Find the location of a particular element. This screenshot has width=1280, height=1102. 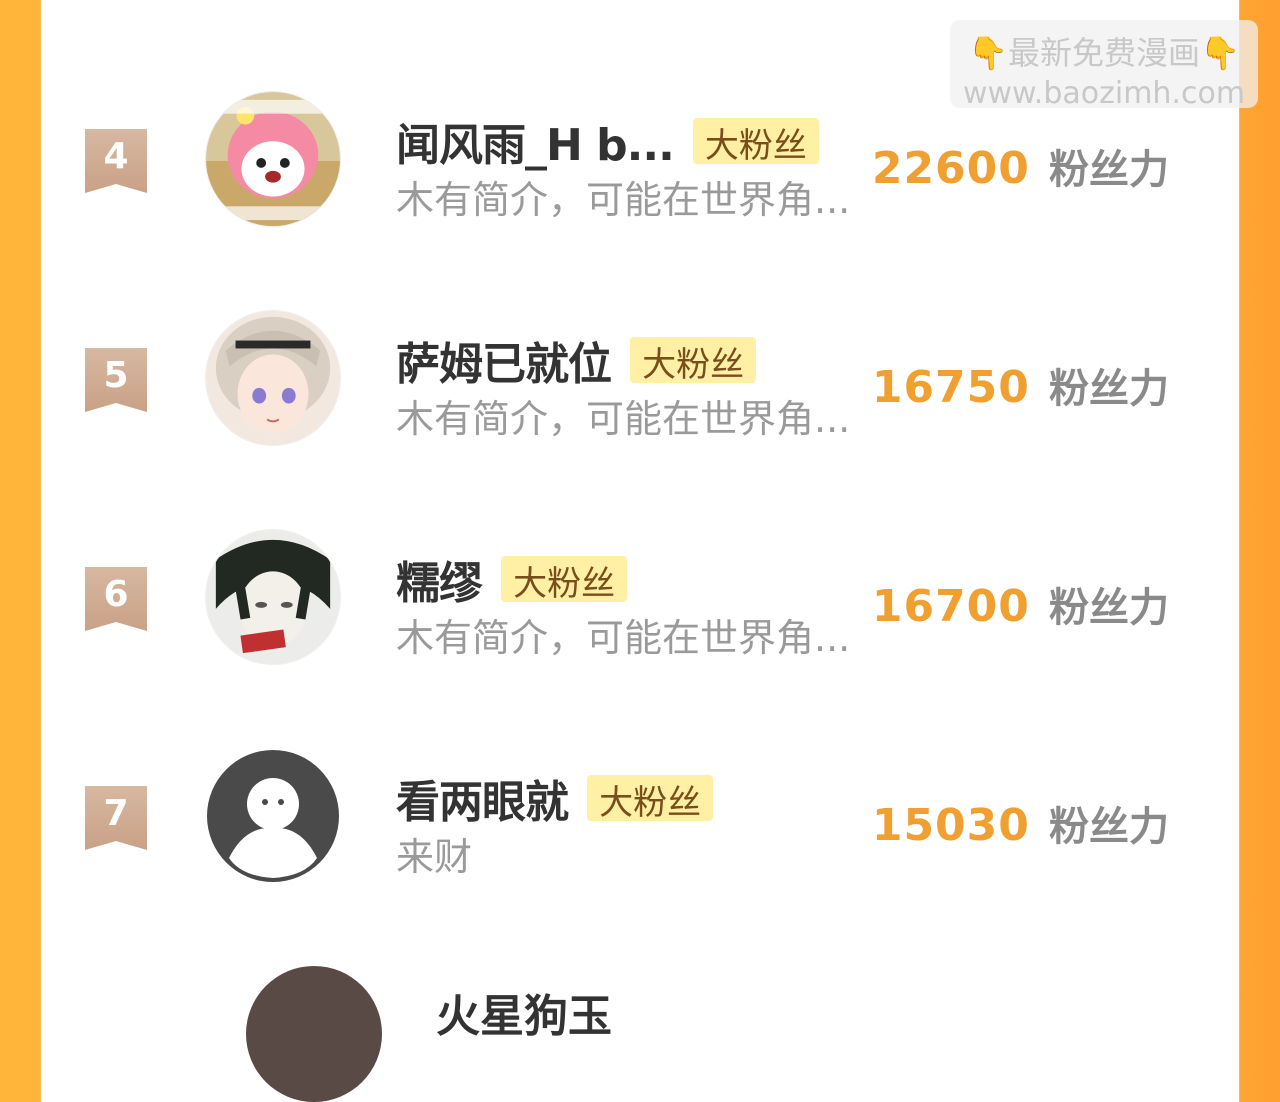

user-name: 看两眼就 is located at coordinates (482, 798).